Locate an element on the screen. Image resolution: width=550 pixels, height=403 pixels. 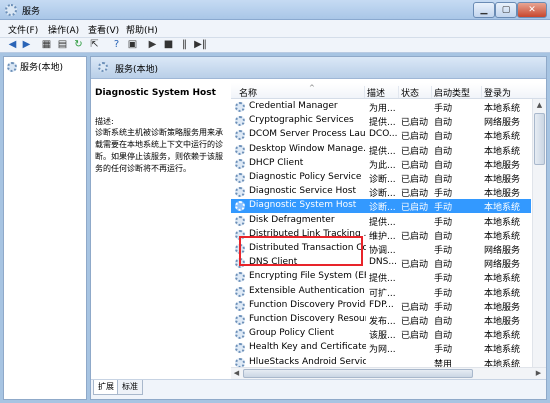
table-row: Disk Defragmenter 提供... 手动 本地系统 is located at coordinates (381, 221).